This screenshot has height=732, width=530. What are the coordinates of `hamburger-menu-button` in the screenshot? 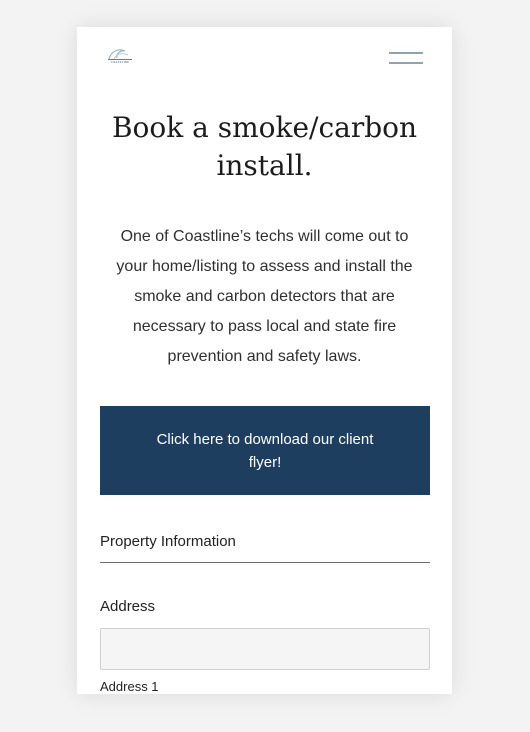 It's located at (406, 58).